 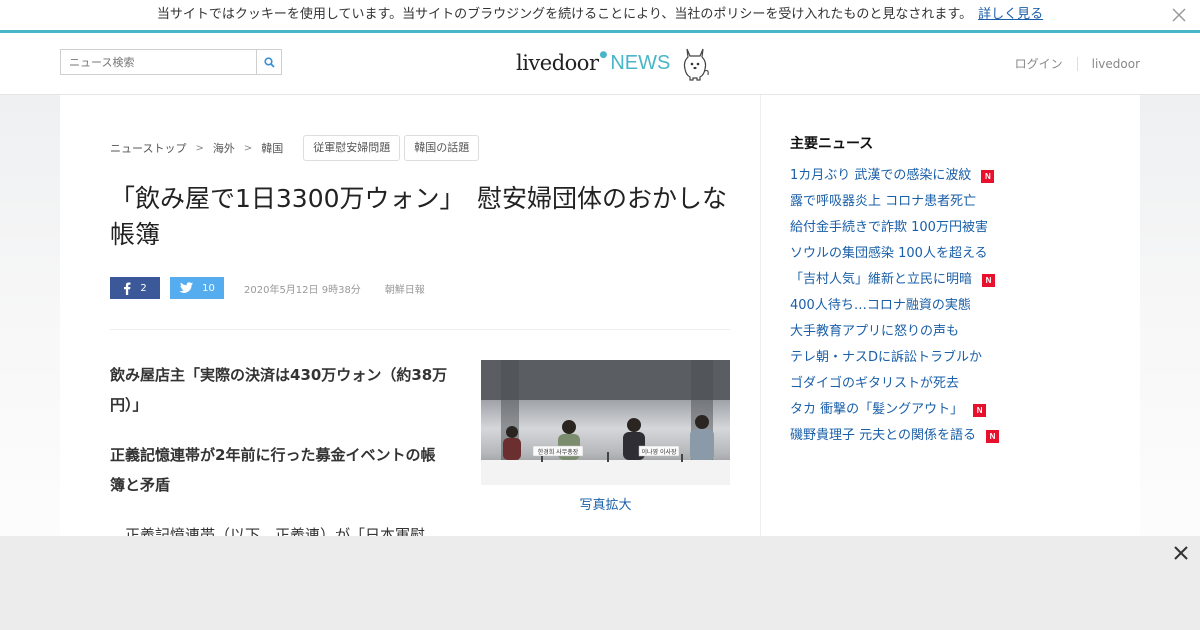 I want to click on logo-brand-text: livedoor, so click(x=557, y=63).